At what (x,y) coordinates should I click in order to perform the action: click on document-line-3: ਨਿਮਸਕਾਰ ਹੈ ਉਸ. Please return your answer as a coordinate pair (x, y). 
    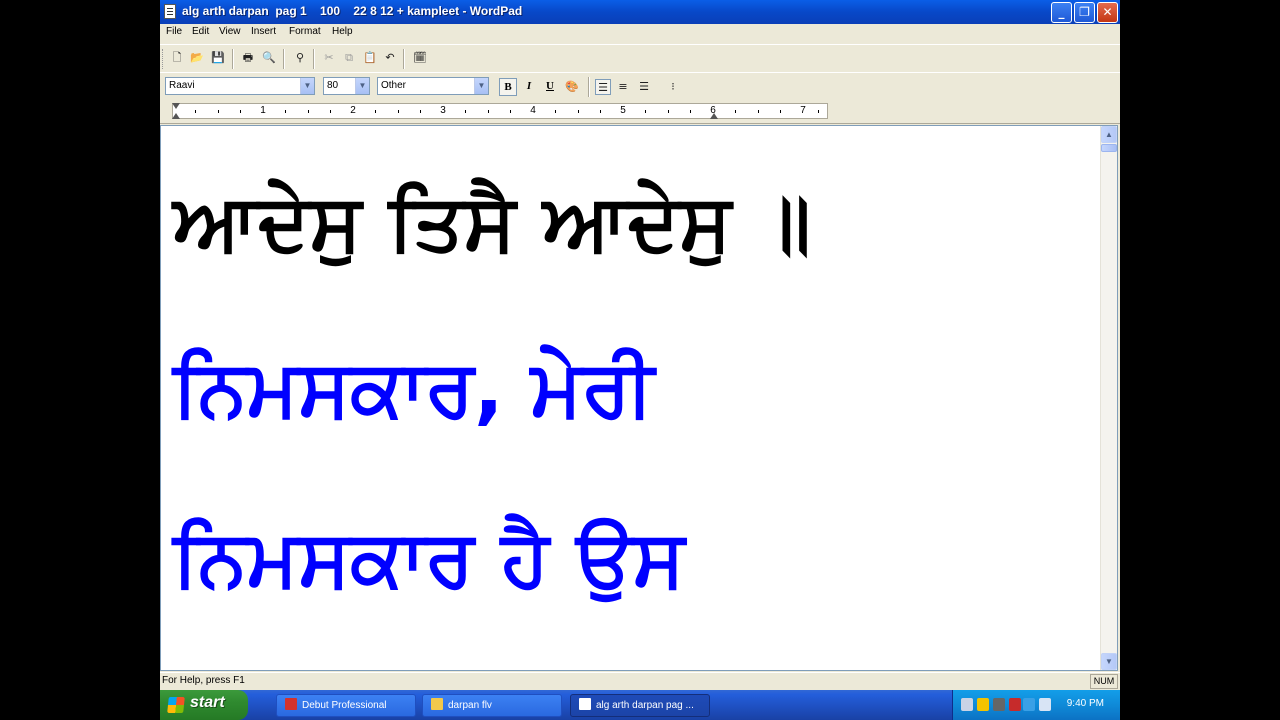
    Looking at the image, I should click on (429, 559).